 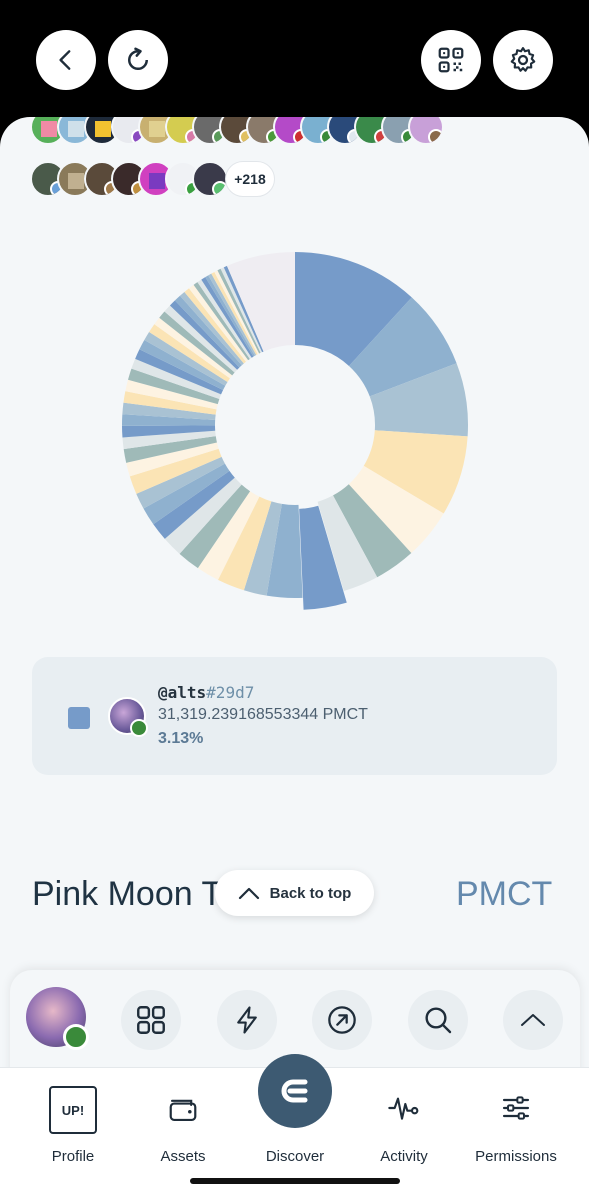 What do you see at coordinates (152, 179) in the screenshot?
I see `holders-avatars-row-2: +218` at bounding box center [152, 179].